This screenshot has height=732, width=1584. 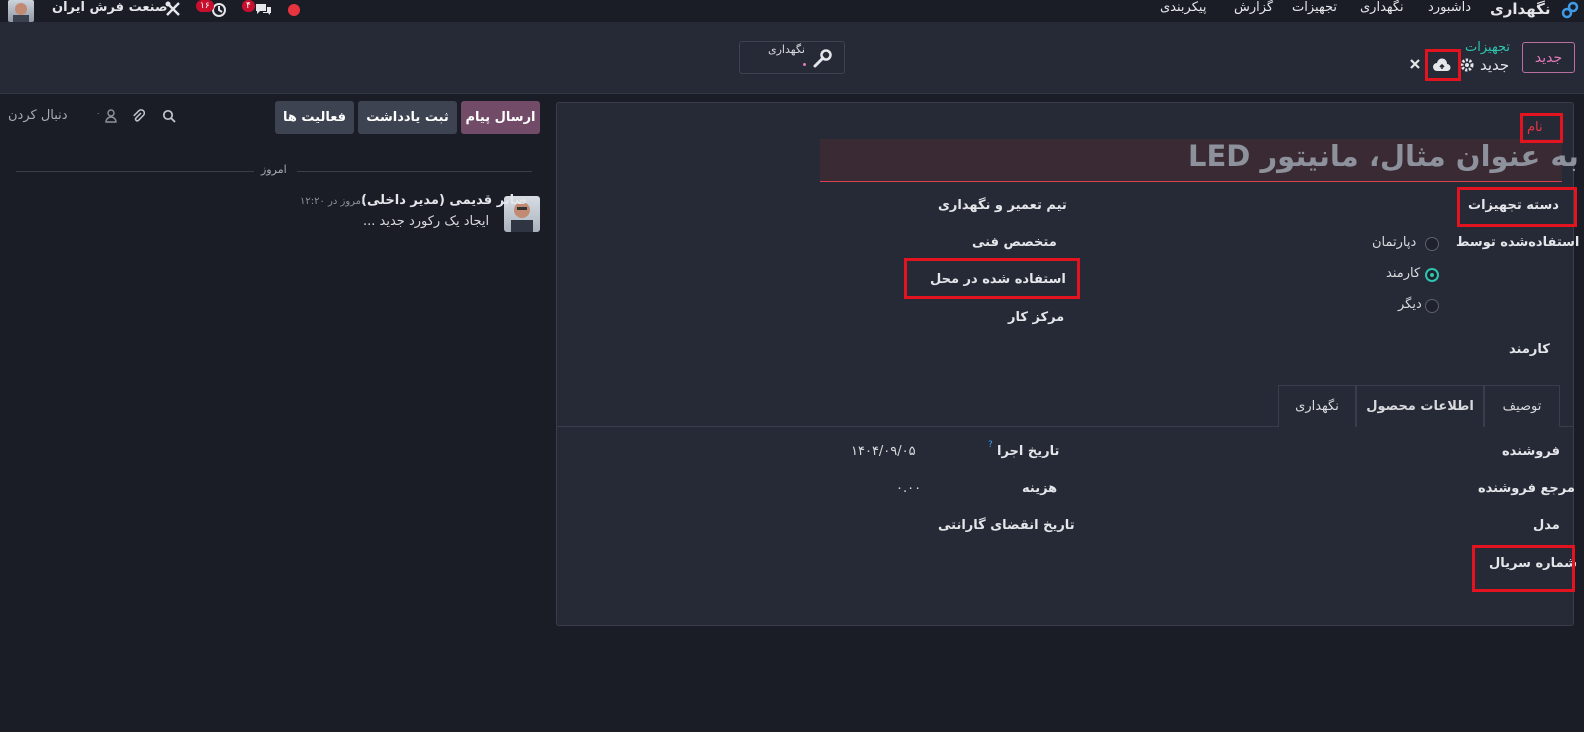 I want to click on breadcrumb-parent: تجهیزات, so click(x=1487, y=47).